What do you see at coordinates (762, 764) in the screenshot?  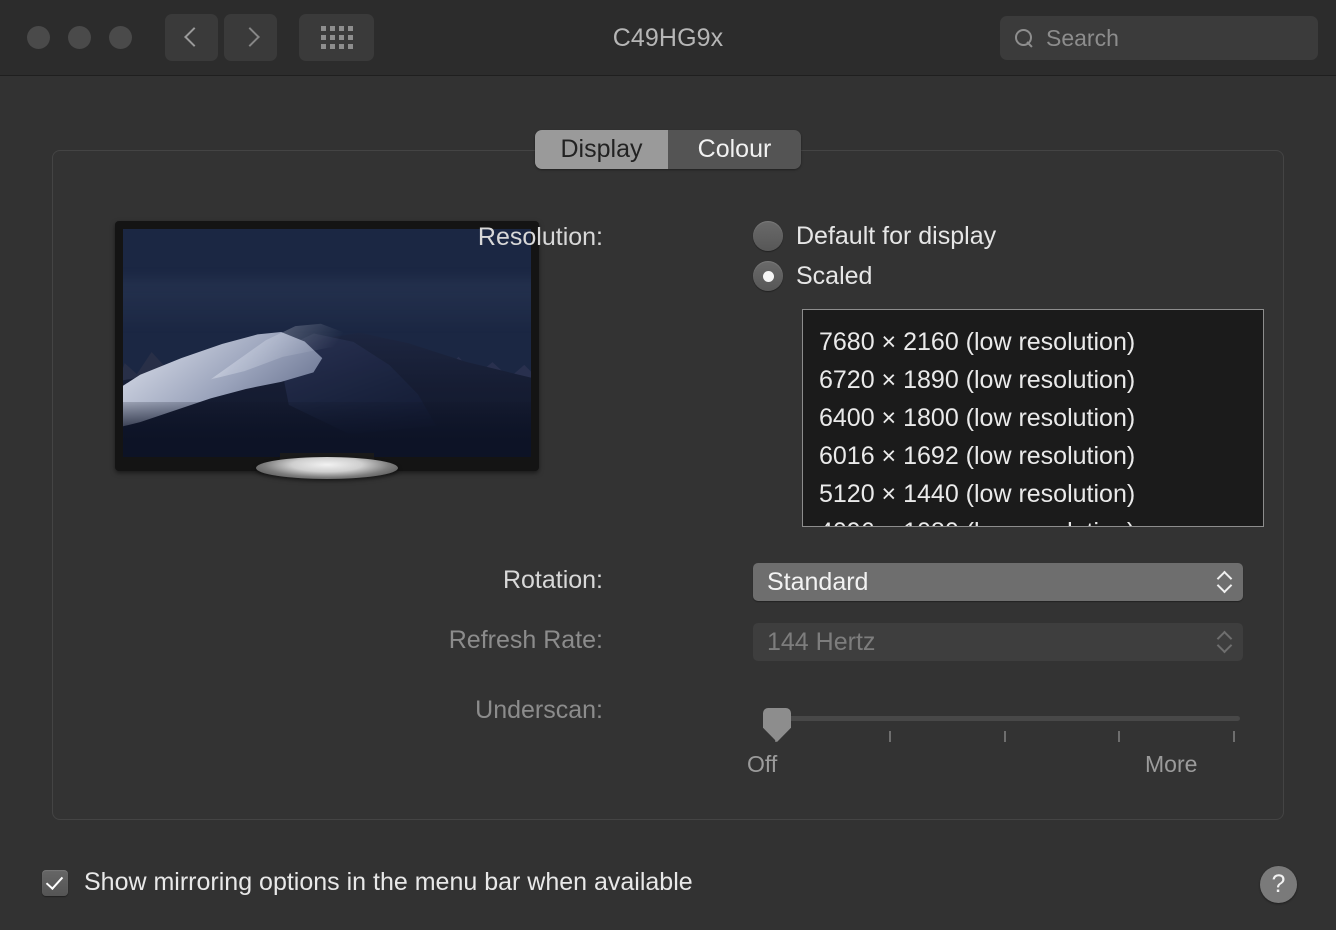 I see `underscan-min-label: Off` at bounding box center [762, 764].